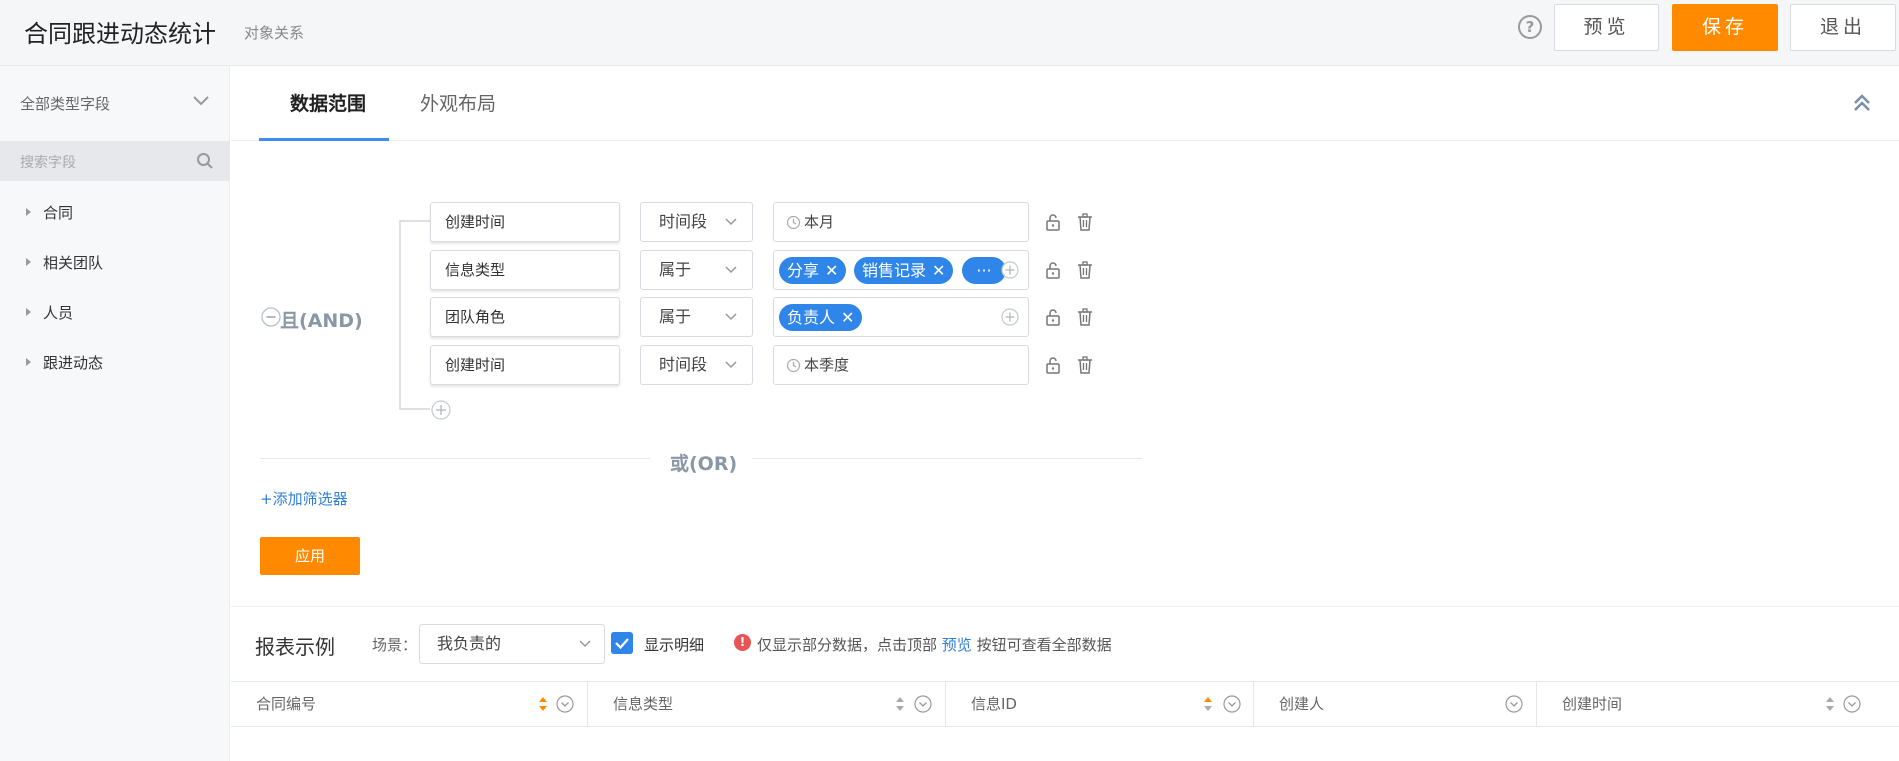 Image resolution: width=1899 pixels, height=761 pixels. Describe the element at coordinates (1100, 704) in the screenshot. I see `column-header: 信息ID` at that location.